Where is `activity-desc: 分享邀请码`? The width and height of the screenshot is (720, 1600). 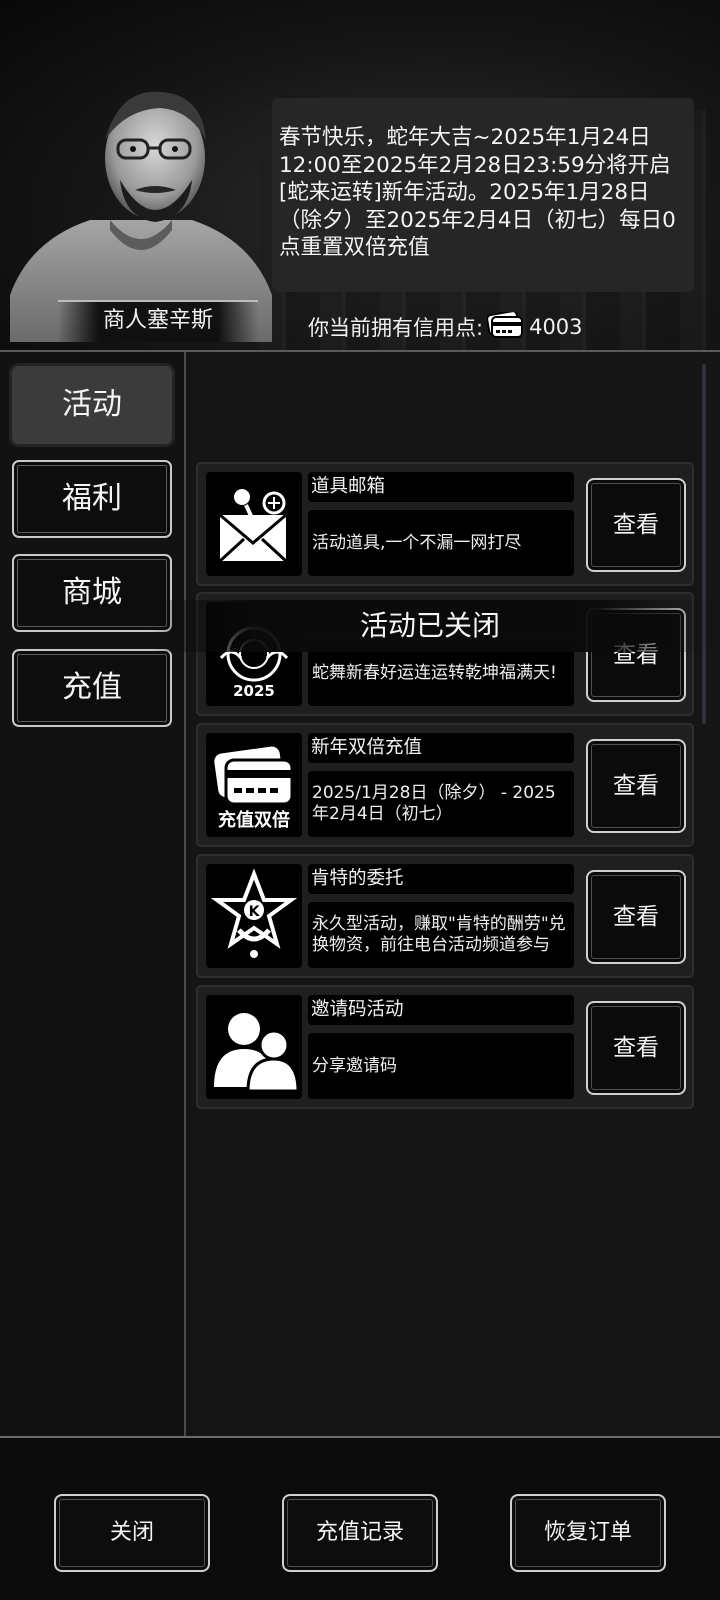 activity-desc: 分享邀请码 is located at coordinates (441, 1066).